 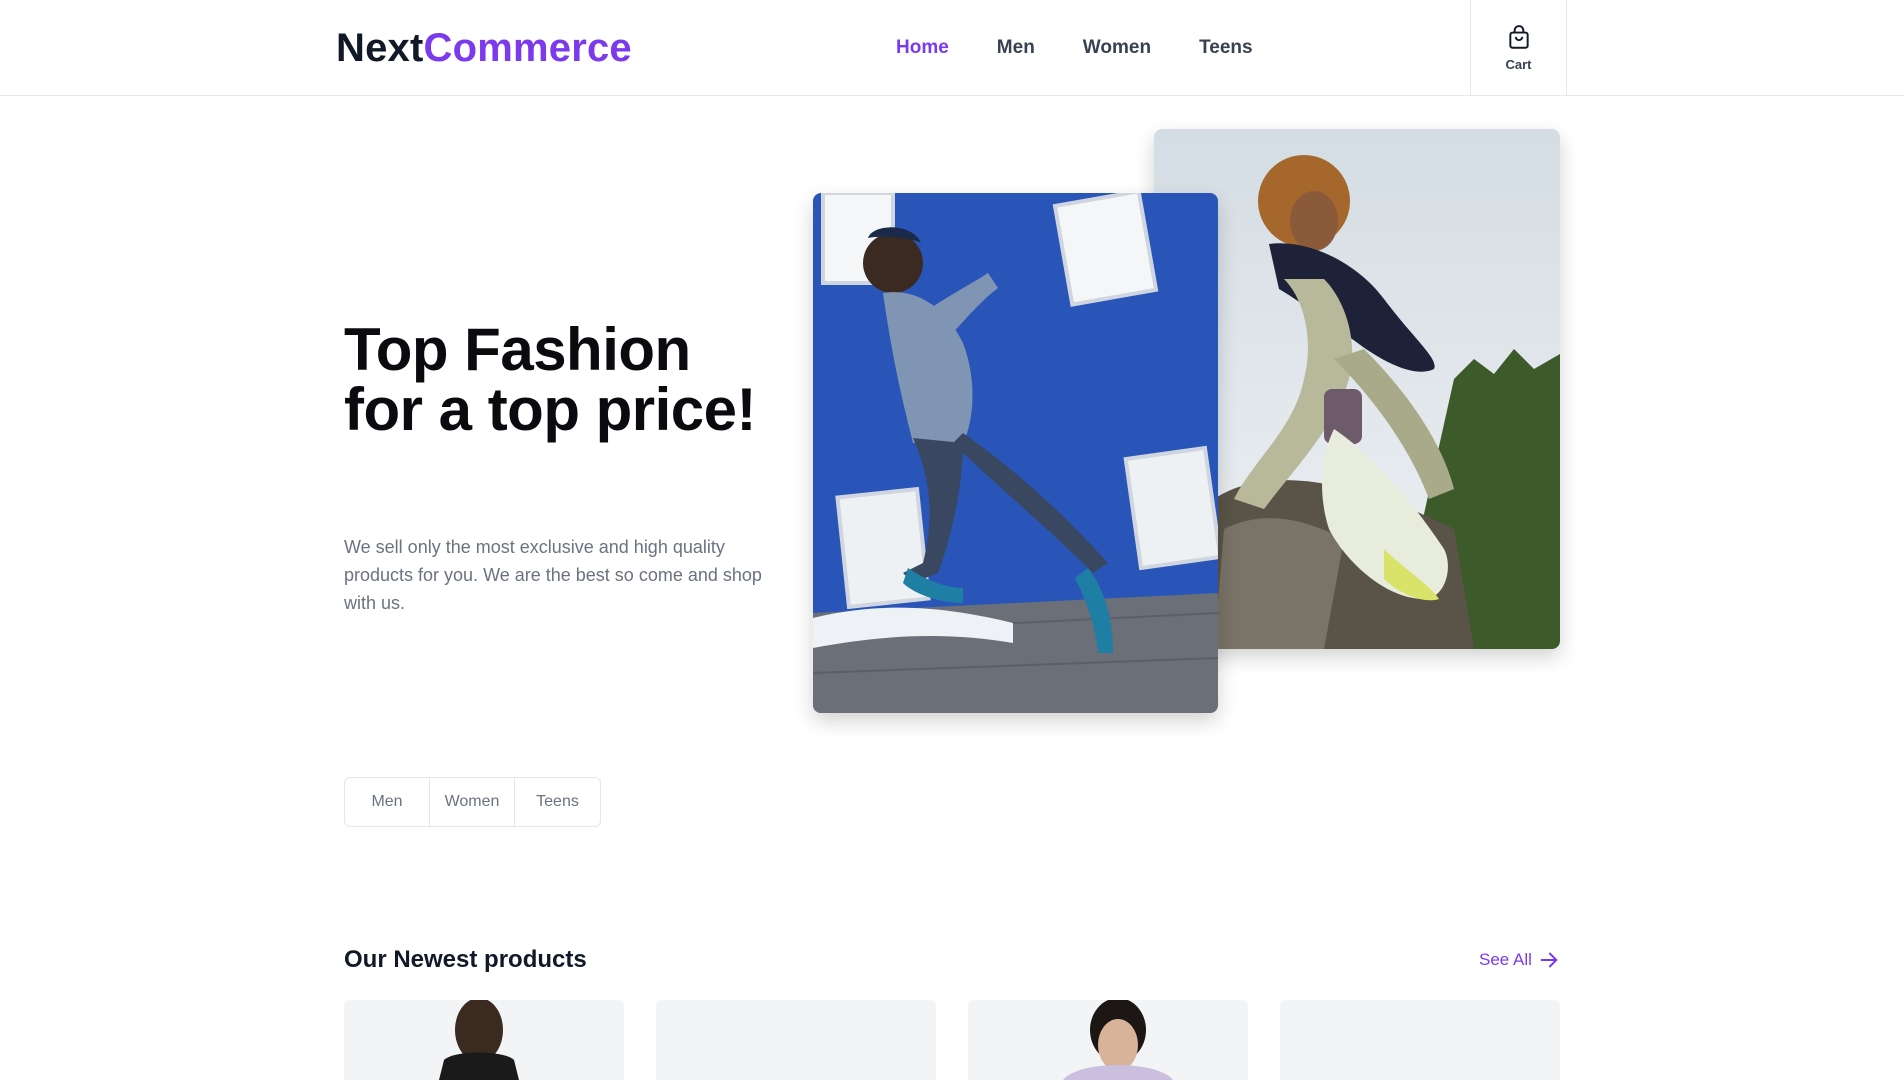 I want to click on arrow-right-icon, so click(x=1549, y=960).